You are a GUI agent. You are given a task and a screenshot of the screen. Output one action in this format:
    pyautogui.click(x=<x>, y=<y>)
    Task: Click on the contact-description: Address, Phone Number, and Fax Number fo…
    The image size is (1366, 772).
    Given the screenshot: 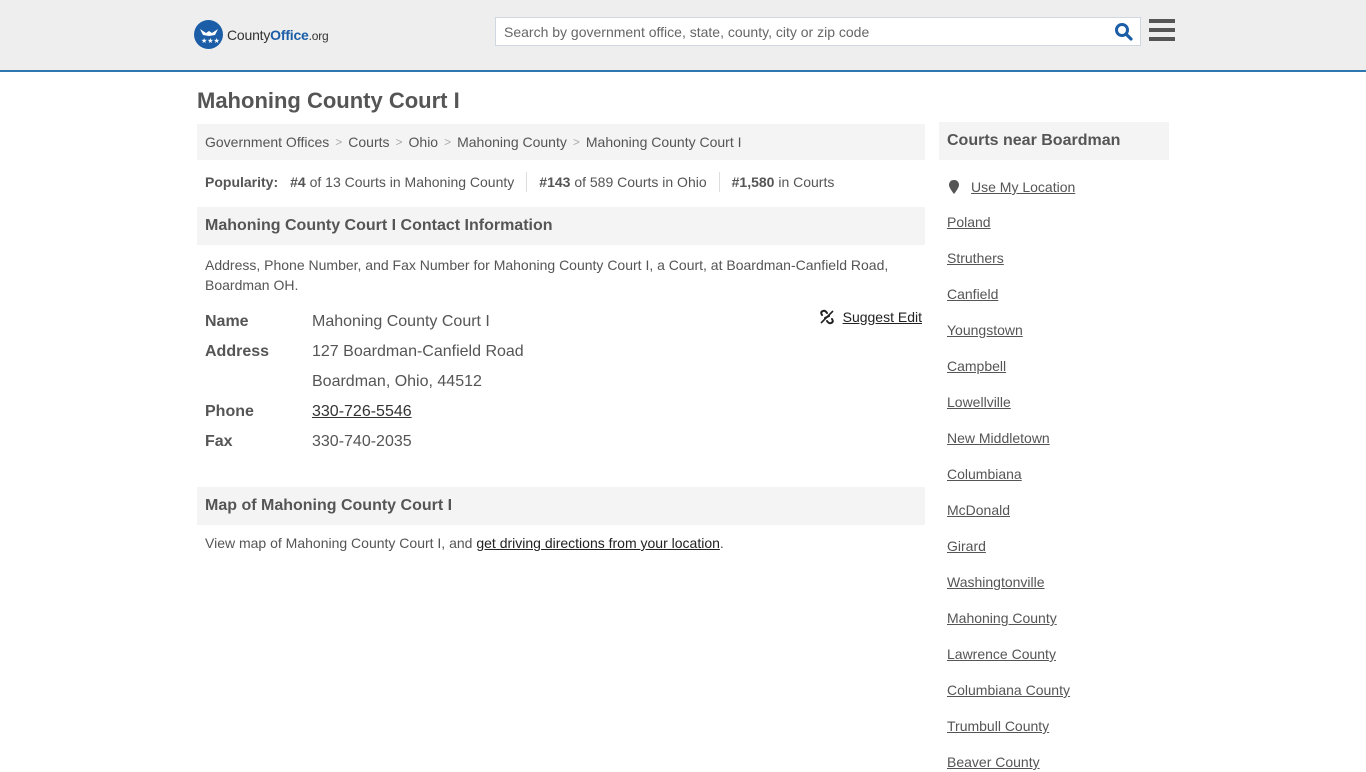 What is the action you would take?
    pyautogui.click(x=547, y=275)
    